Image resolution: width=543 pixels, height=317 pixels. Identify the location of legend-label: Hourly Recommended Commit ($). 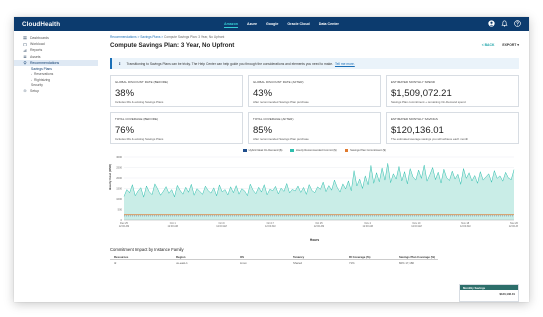
(316, 150).